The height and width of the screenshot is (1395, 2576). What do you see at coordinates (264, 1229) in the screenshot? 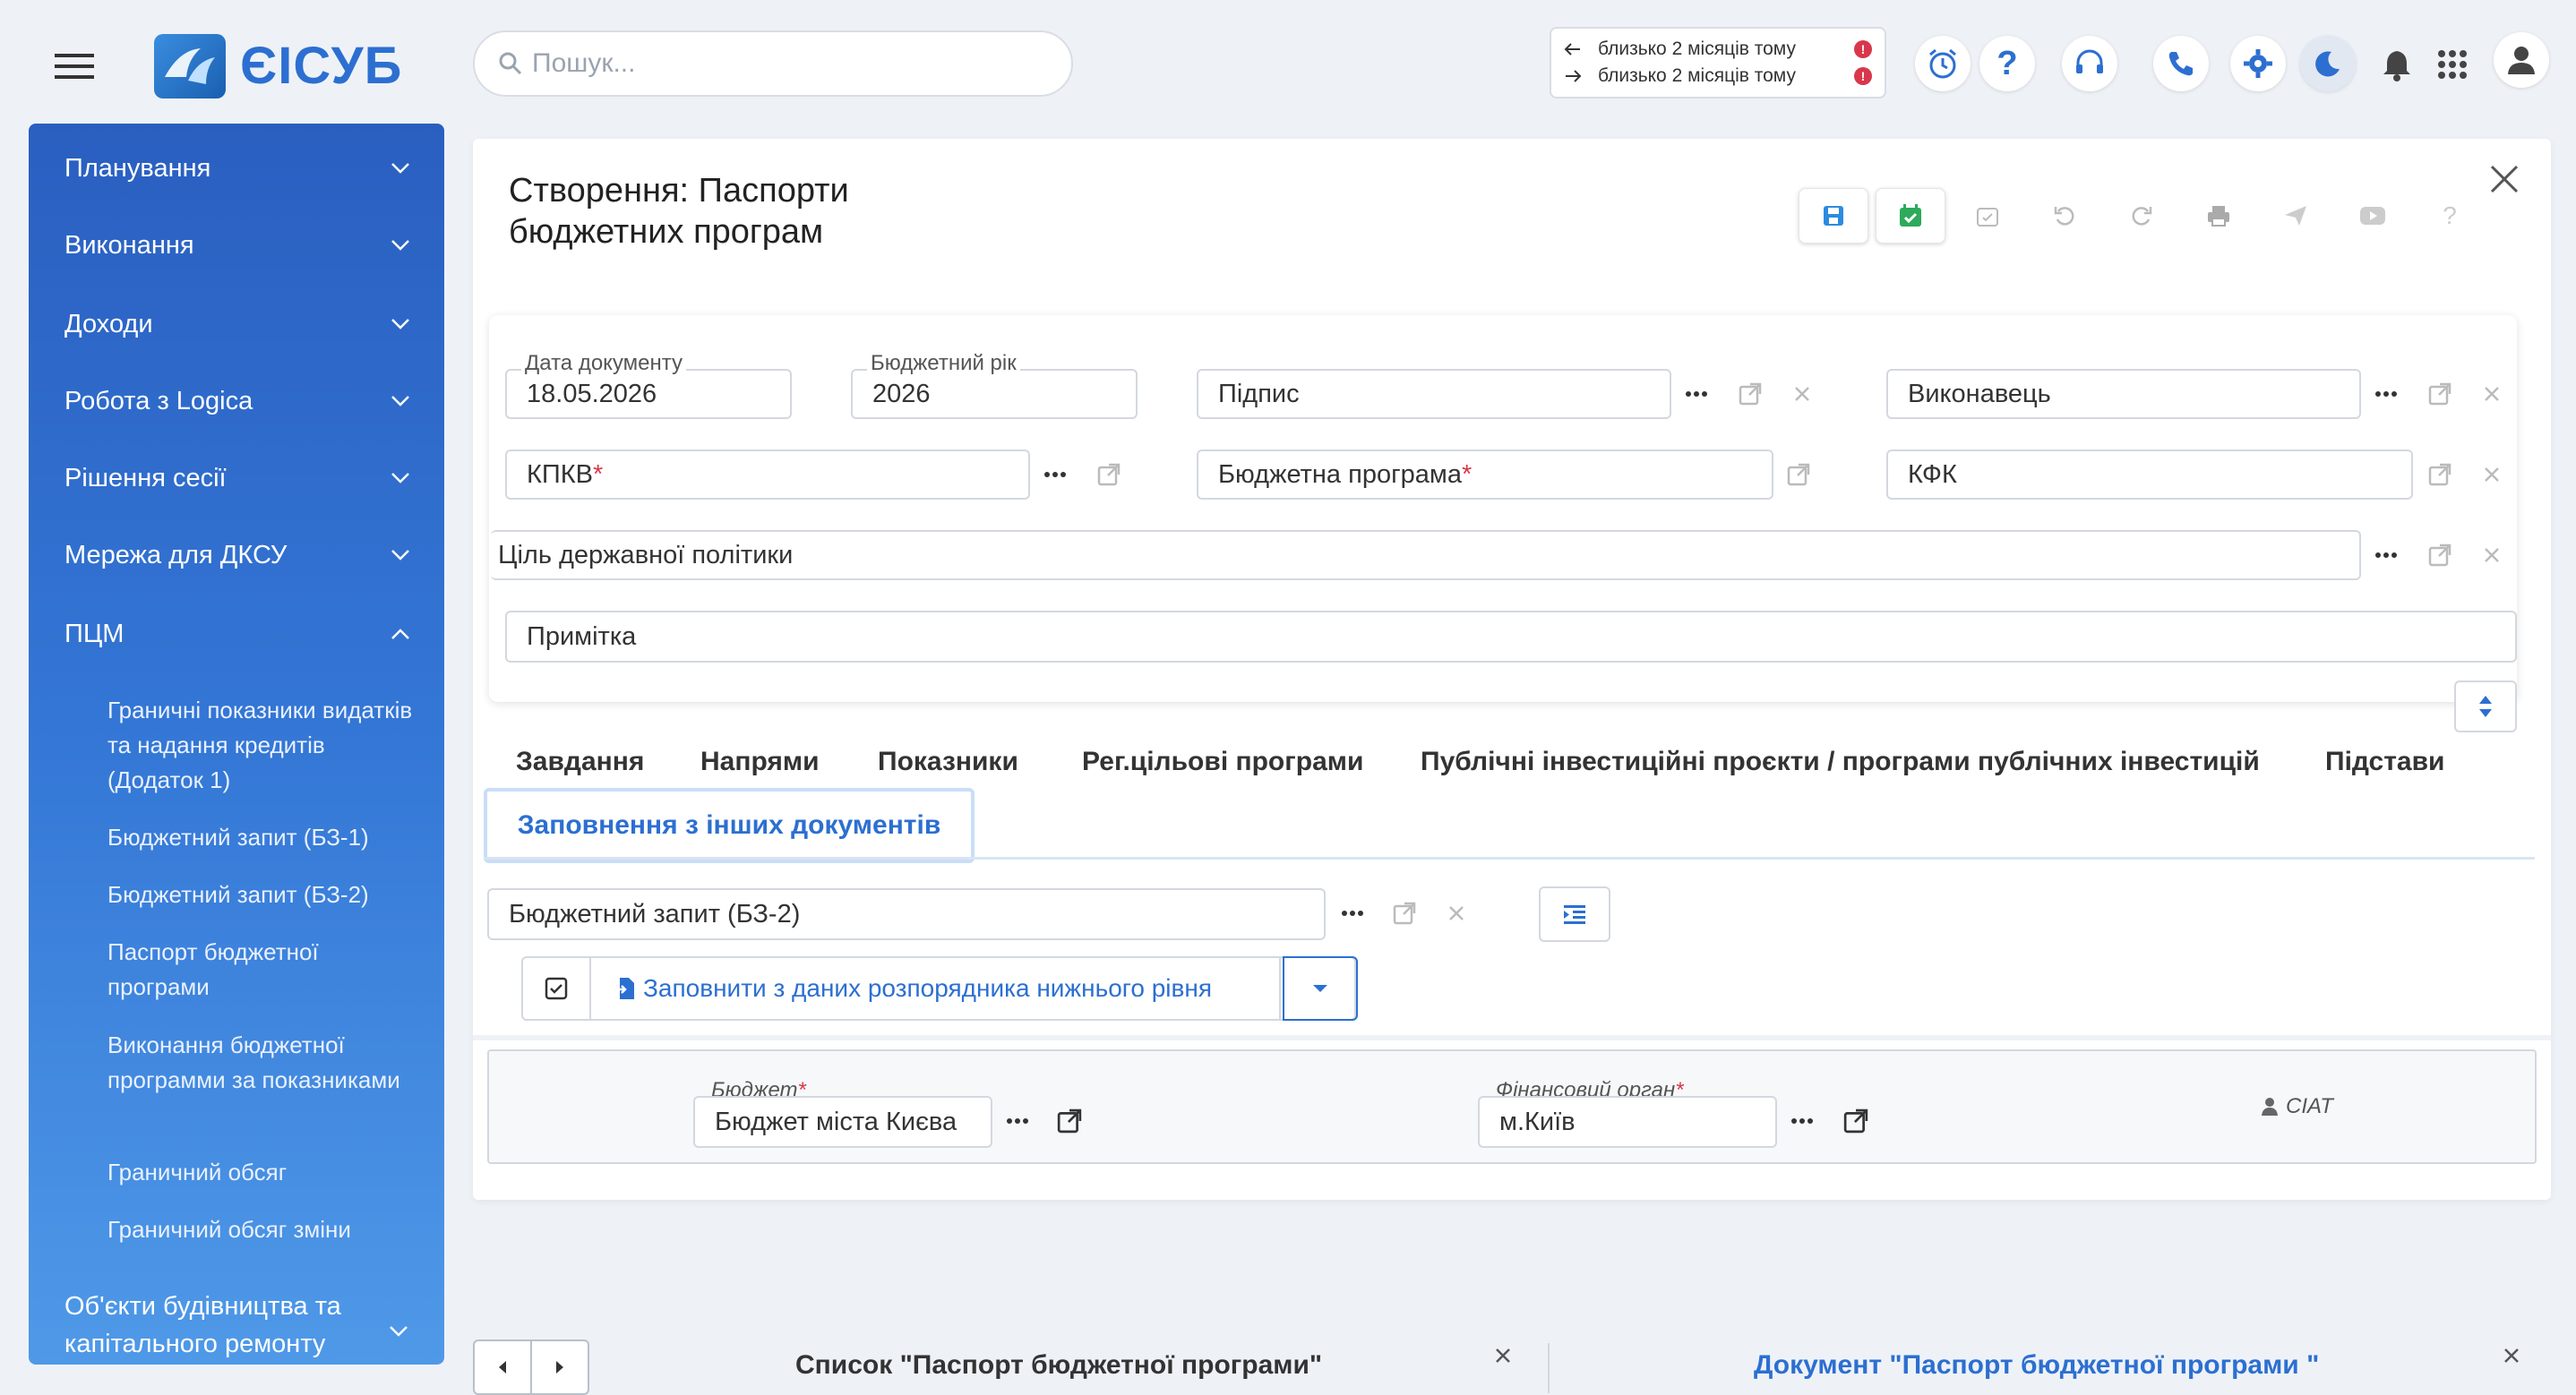
I see `sidebar-subitem-limit-changes: Граничний обсяг зміни` at bounding box center [264, 1229].